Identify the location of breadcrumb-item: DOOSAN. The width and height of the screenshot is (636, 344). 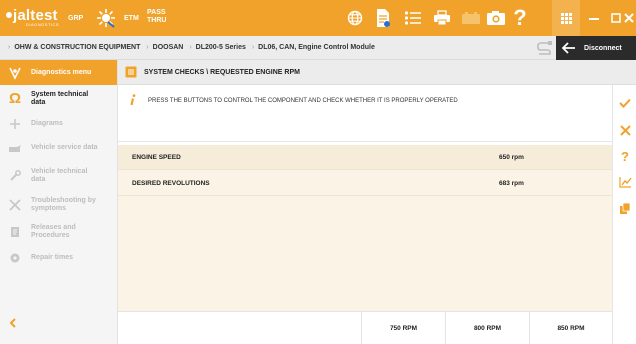
(168, 47).